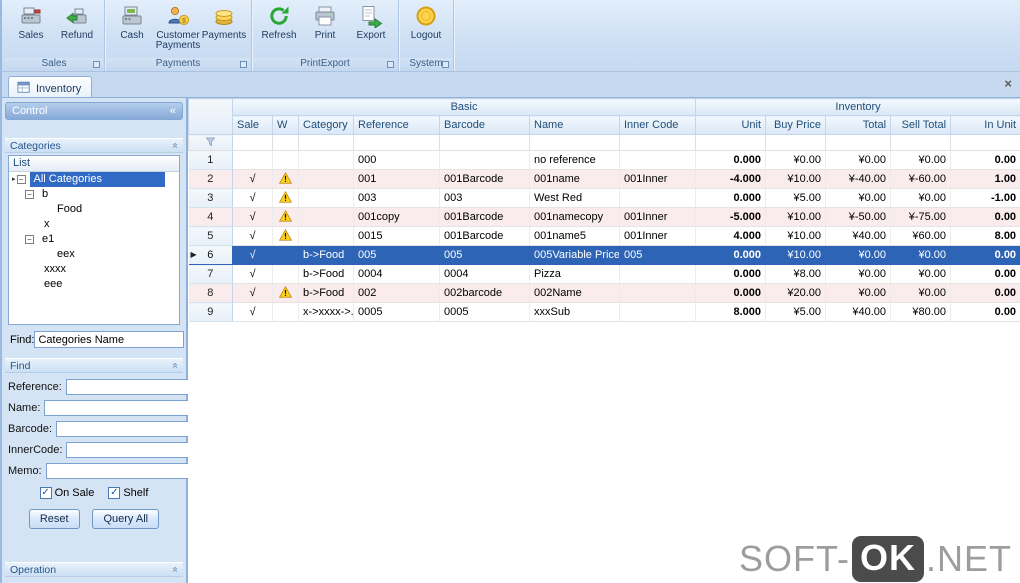  I want to click on cell-name: West Red, so click(574, 198).